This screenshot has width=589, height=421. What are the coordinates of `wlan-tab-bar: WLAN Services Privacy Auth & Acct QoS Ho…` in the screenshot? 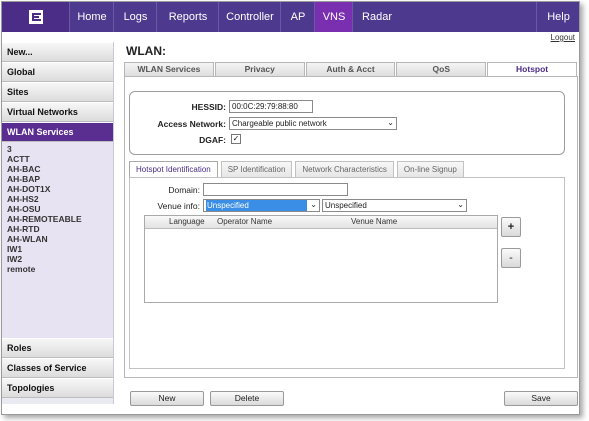 It's located at (351, 69).